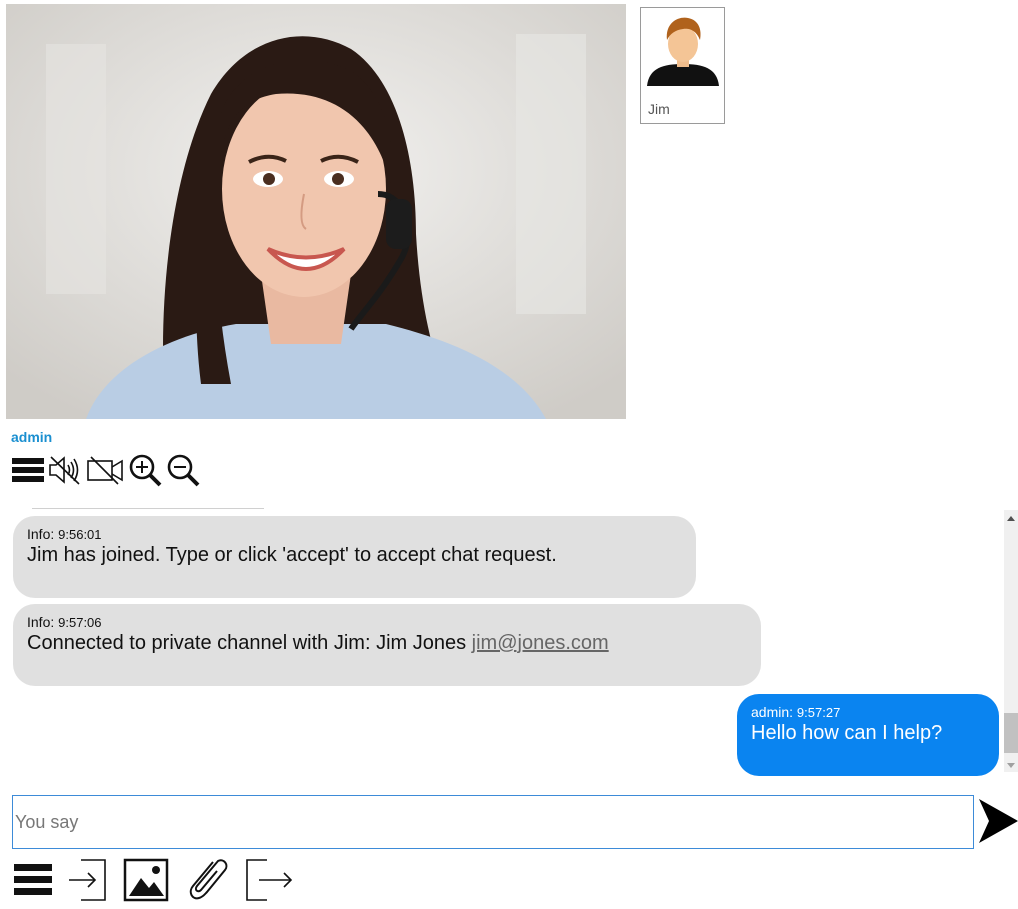  I want to click on login-icon, so click(88, 882).